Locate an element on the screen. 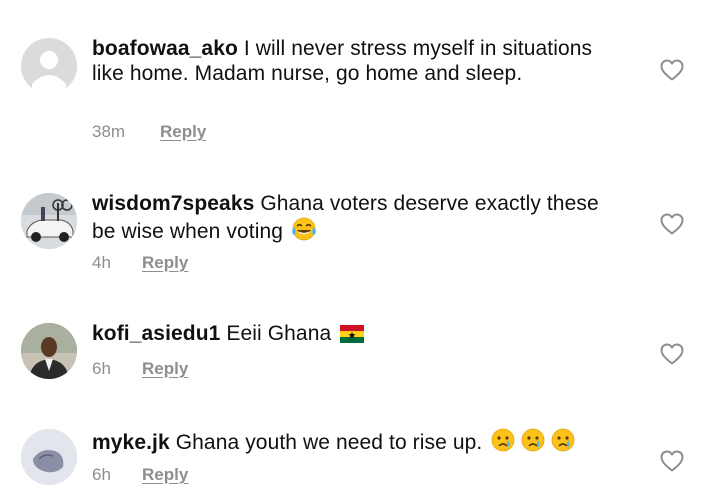 The width and height of the screenshot is (720, 485). comment-text: kofi_asiedu1 Eeii Ghana is located at coordinates (352, 335).